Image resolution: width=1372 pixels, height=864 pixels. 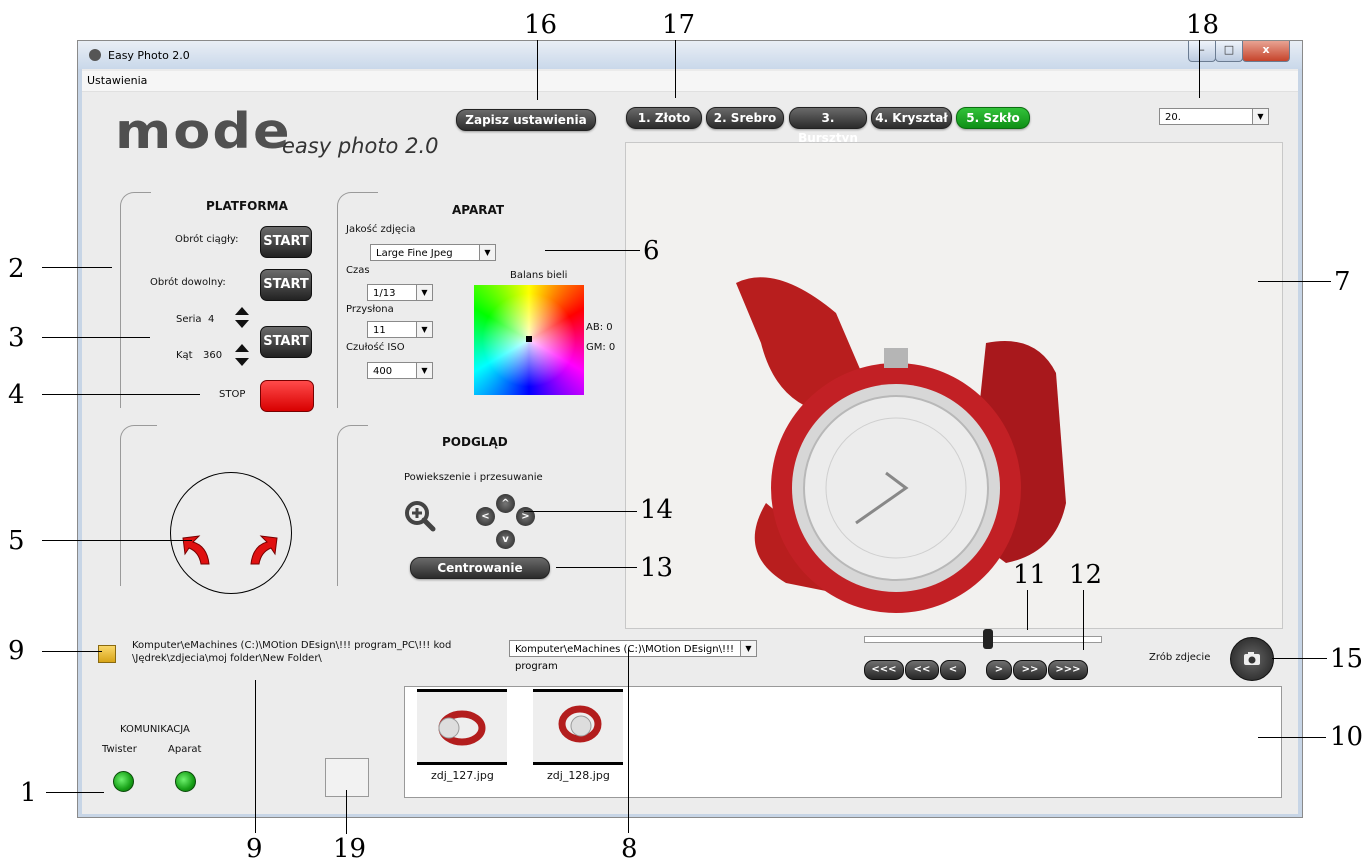 What do you see at coordinates (628, 740) in the screenshot?
I see `callout-8-line` at bounding box center [628, 740].